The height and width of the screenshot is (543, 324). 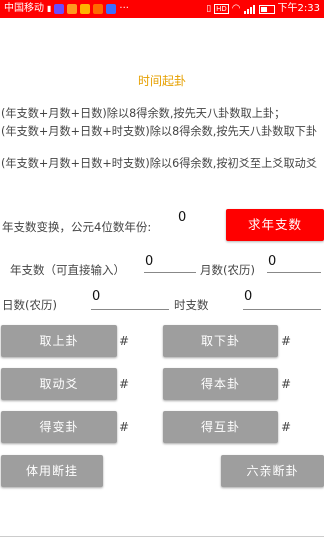 I want to click on changed-hexagram-result: #, so click(x=124, y=427).